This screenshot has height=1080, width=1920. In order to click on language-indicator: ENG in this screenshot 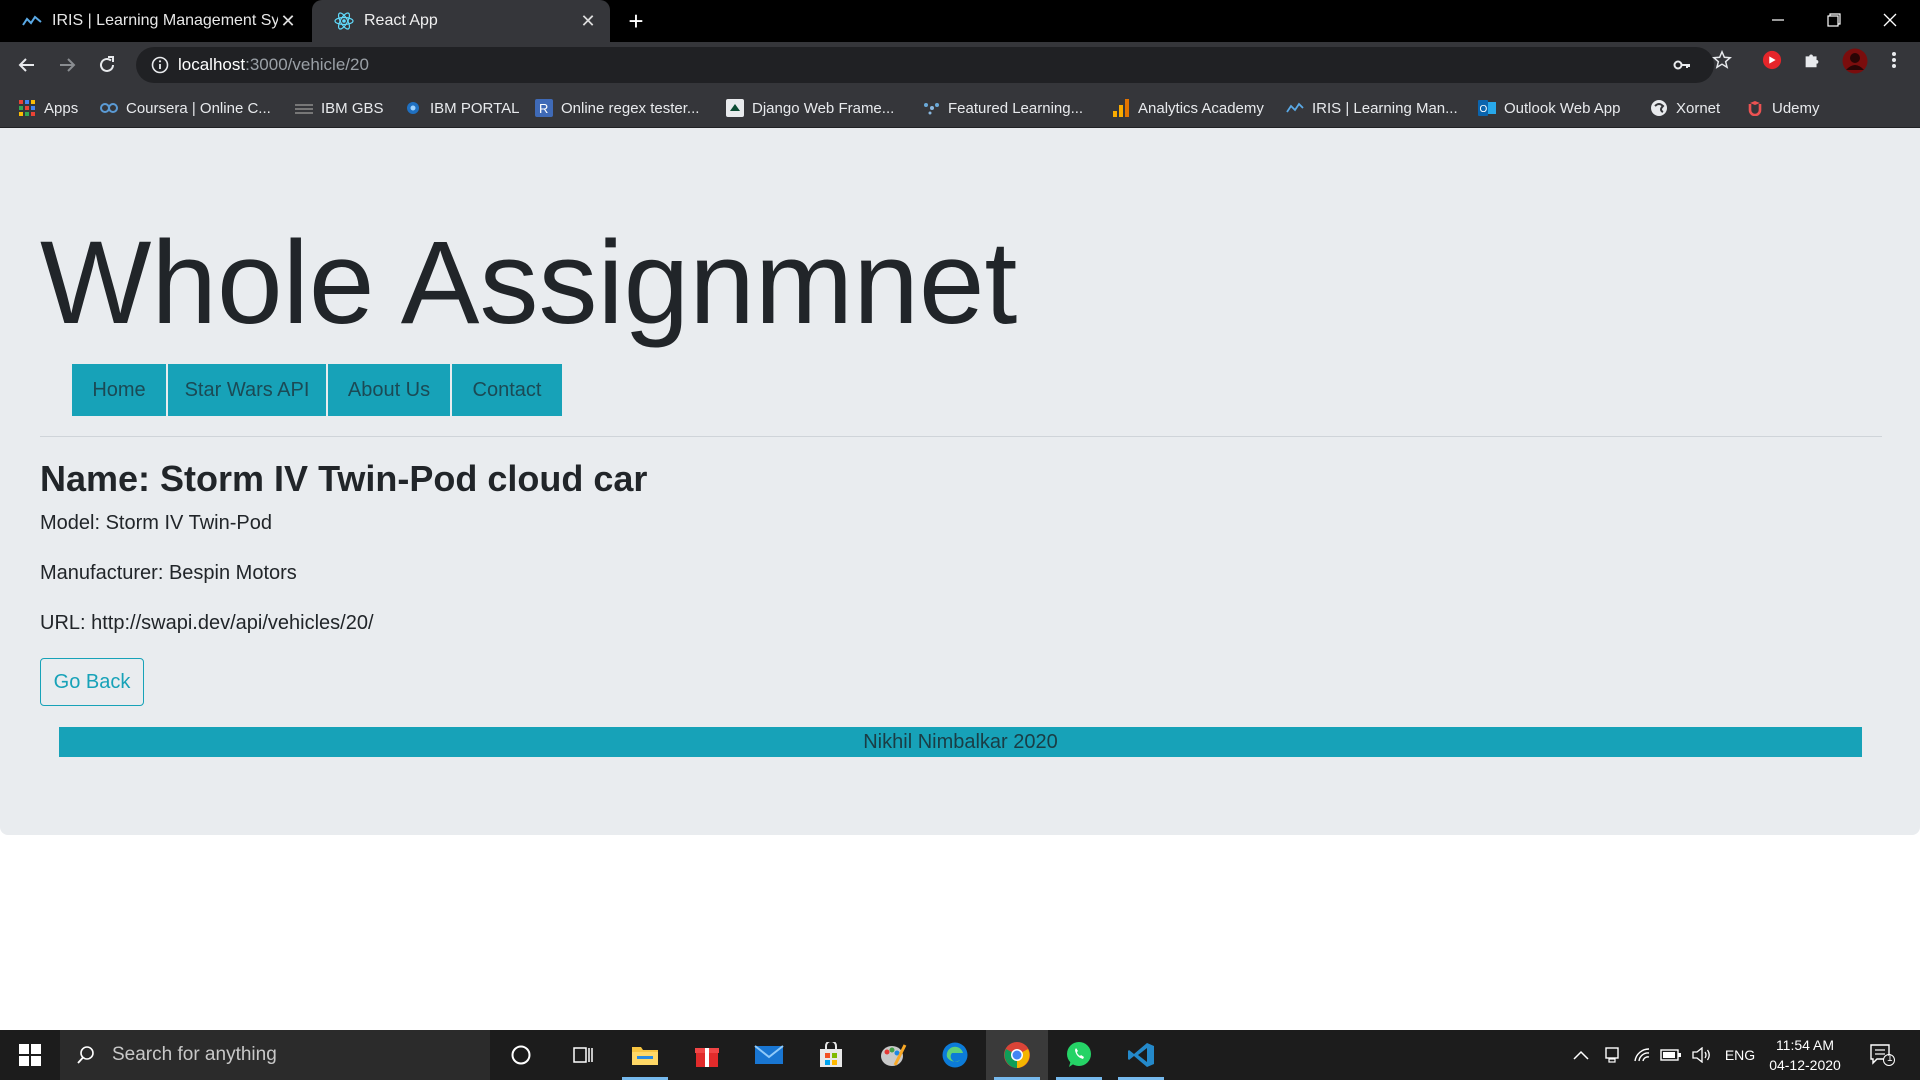, I will do `click(1740, 1055)`.